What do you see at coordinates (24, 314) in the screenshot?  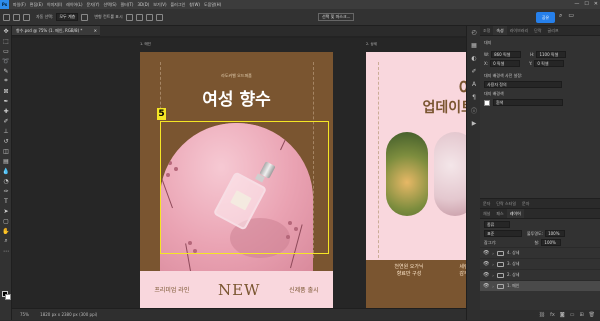 I see `zoom-level: 75%` at bounding box center [24, 314].